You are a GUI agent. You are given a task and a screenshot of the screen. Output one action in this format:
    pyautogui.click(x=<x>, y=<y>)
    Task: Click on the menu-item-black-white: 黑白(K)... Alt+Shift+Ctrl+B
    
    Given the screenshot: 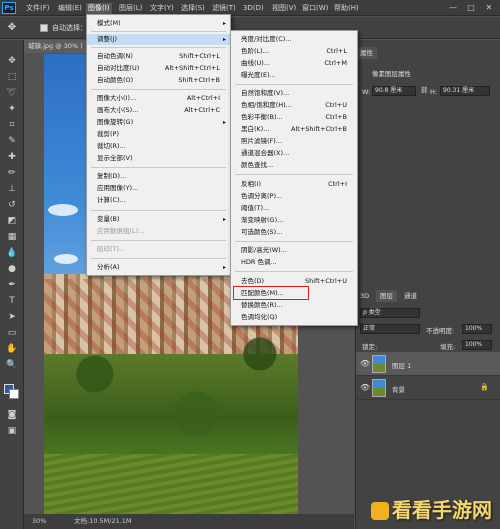 What is the action you would take?
    pyautogui.click(x=294, y=129)
    